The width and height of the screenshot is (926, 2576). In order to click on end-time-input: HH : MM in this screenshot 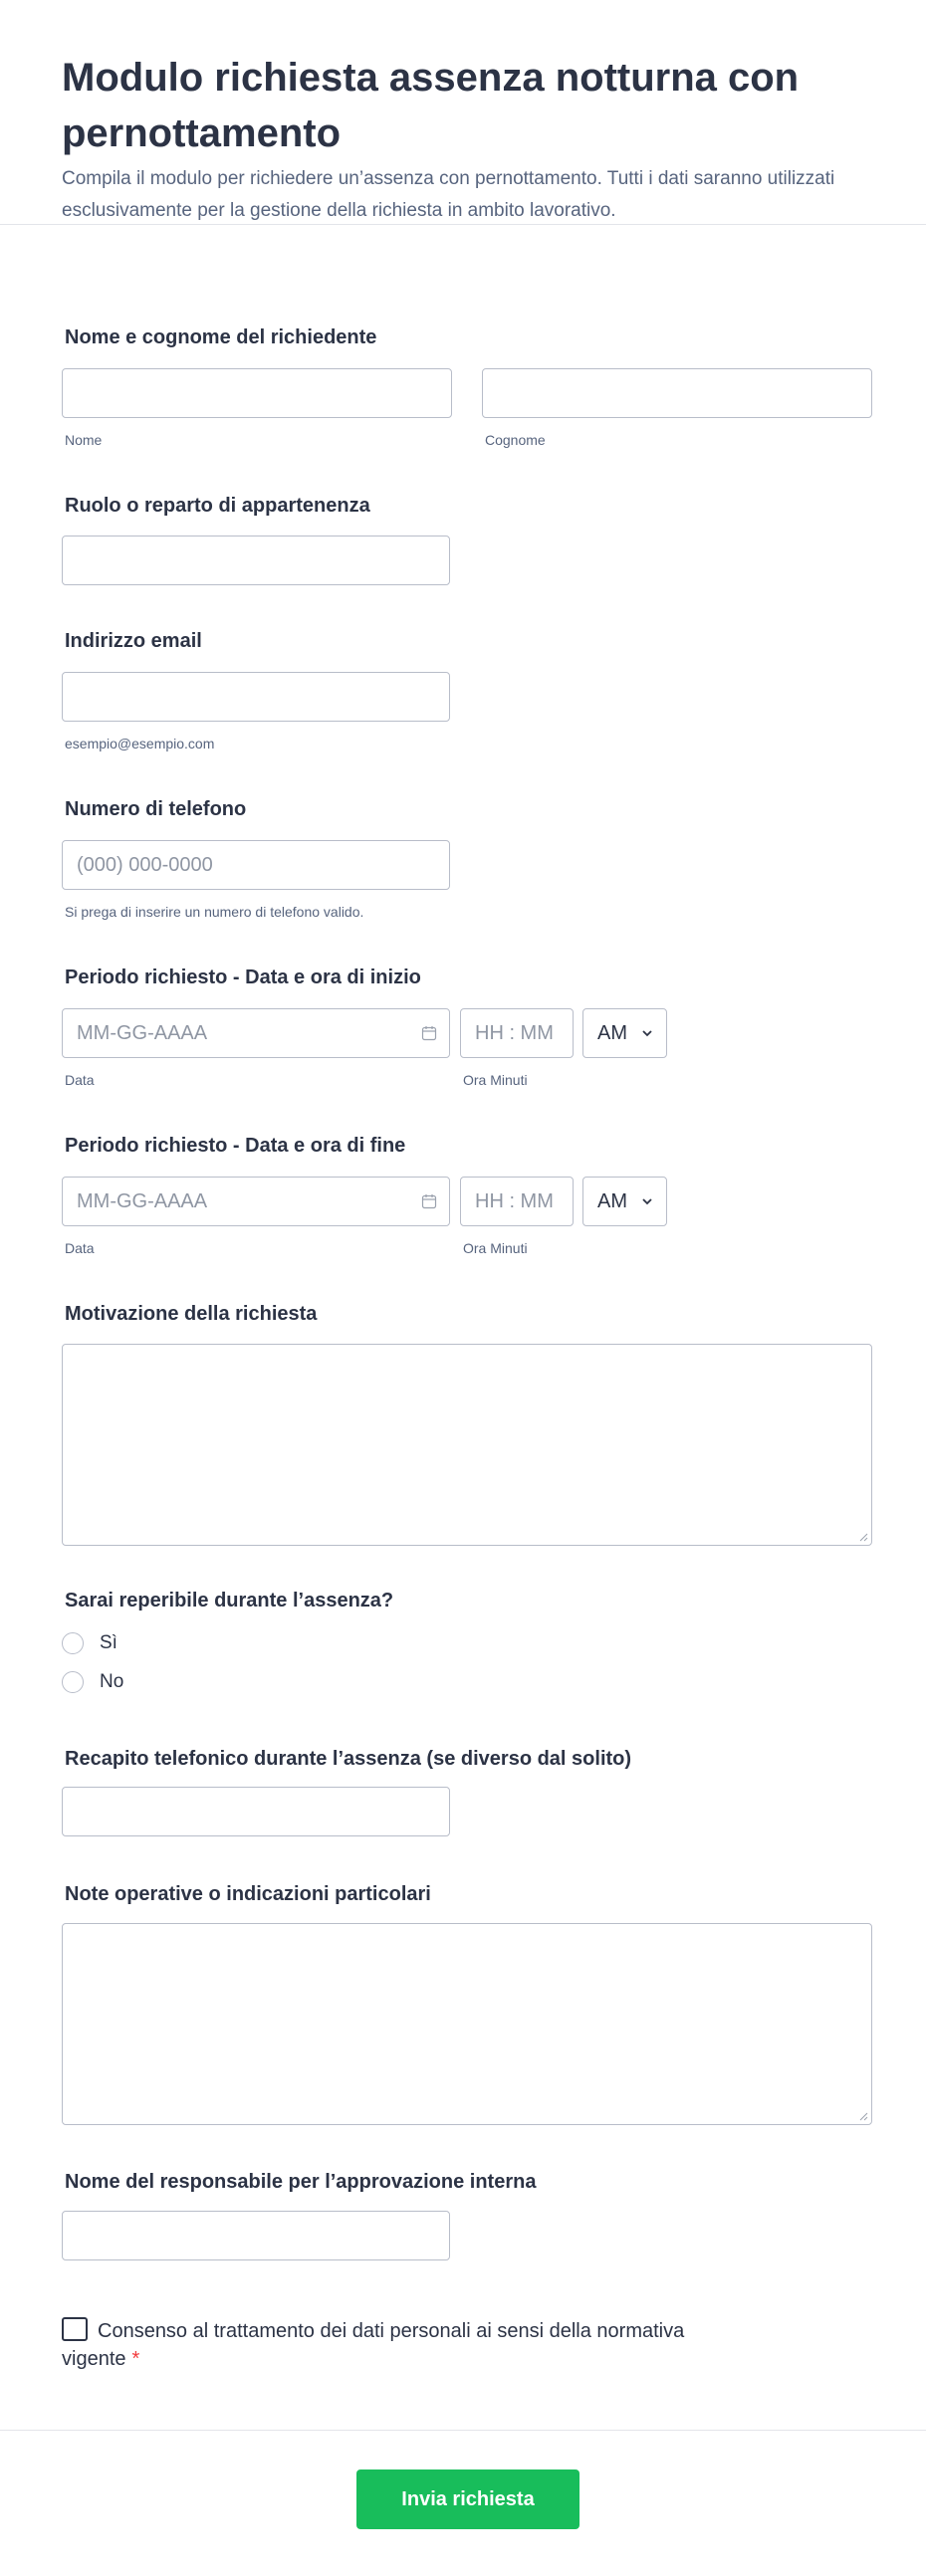, I will do `click(517, 1201)`.